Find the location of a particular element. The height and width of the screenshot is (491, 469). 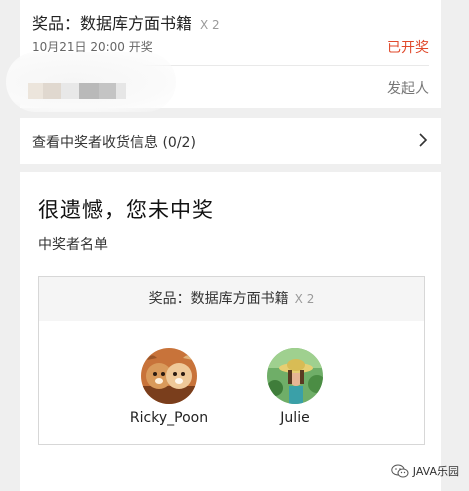

winners-label: 中奖者名单 is located at coordinates (73, 245).